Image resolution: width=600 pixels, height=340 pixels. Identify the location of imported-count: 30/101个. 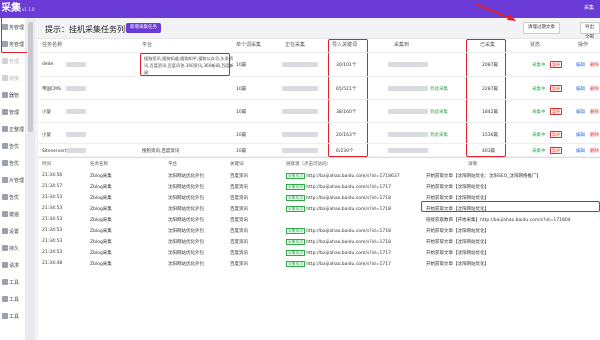
(346, 65).